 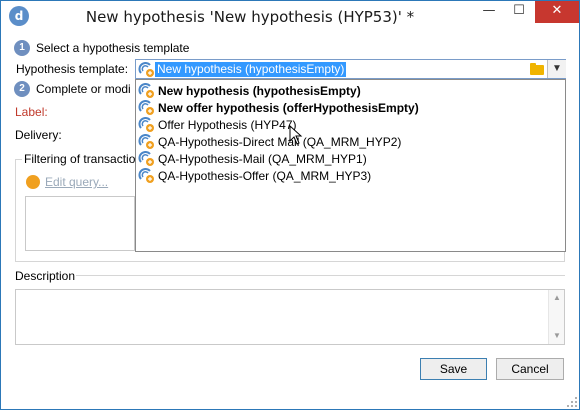 I want to click on step-2-label: Complete or modi, so click(x=83, y=89).